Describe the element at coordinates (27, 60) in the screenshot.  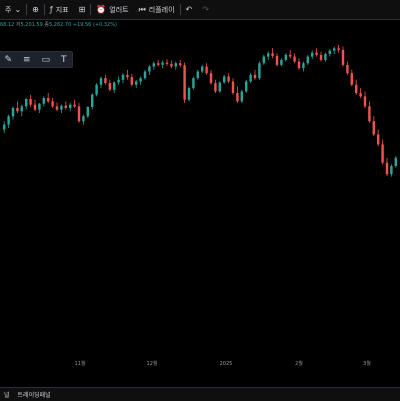
I see `align-icon: ≡` at that location.